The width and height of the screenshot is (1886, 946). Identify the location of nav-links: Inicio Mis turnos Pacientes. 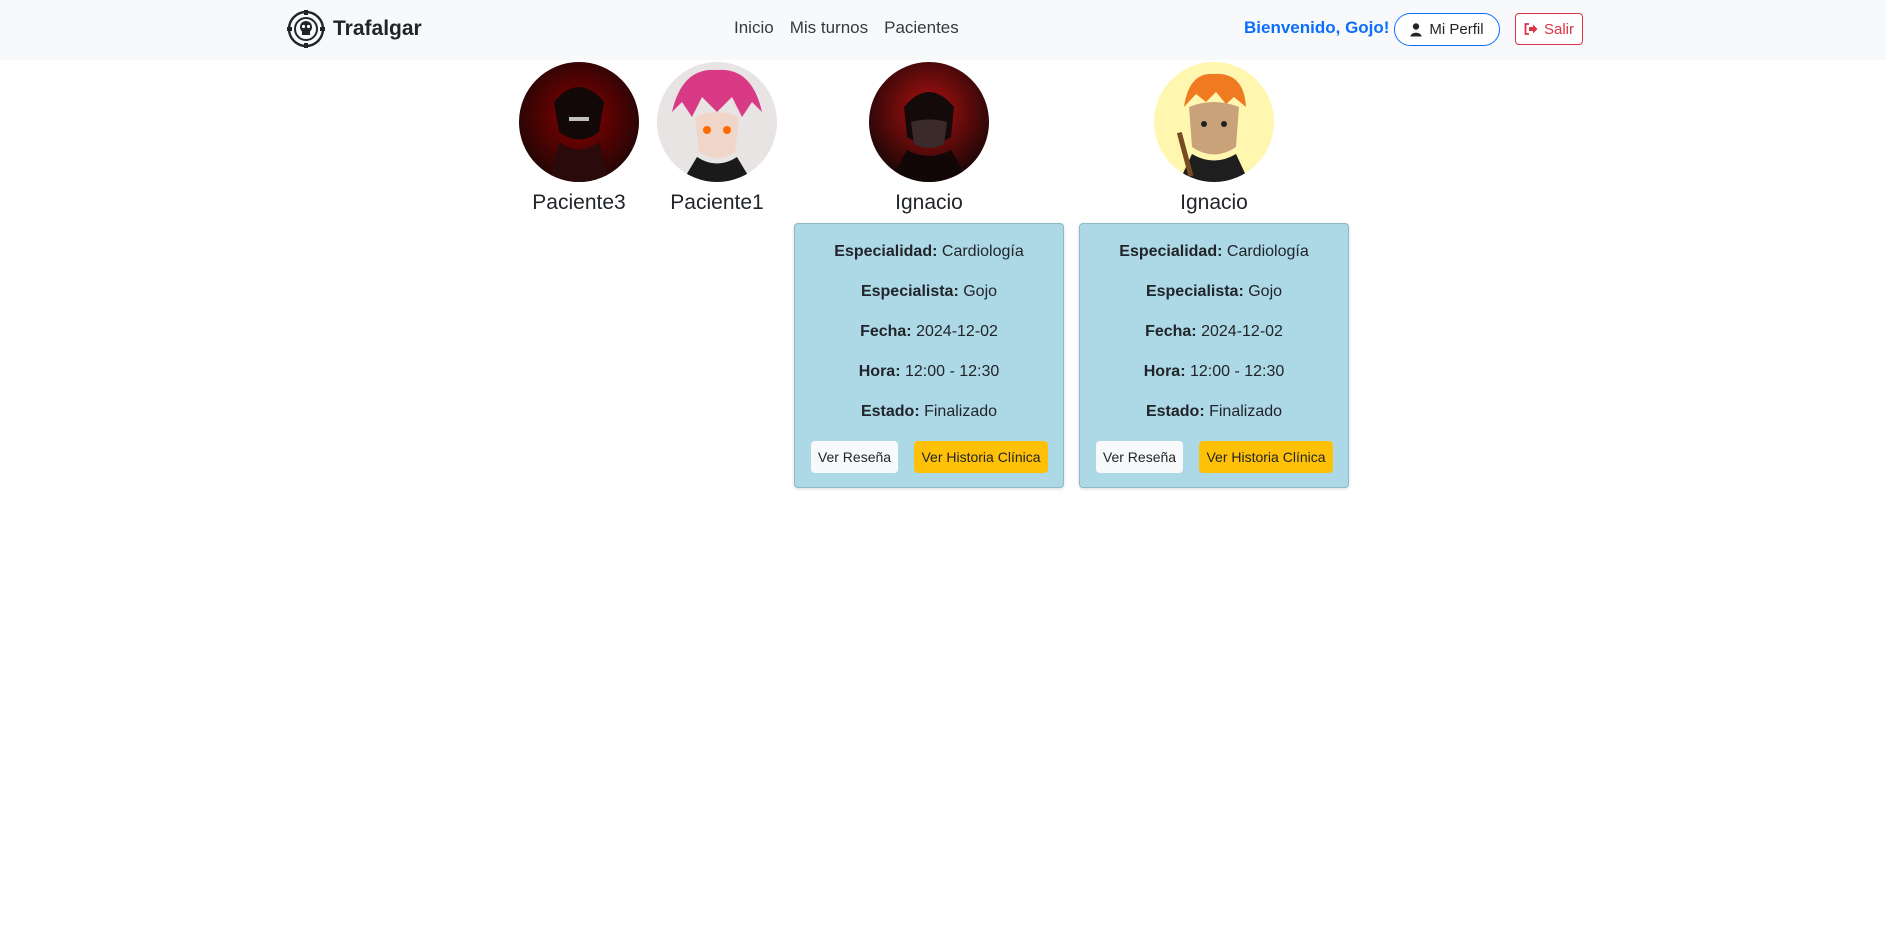
(846, 28).